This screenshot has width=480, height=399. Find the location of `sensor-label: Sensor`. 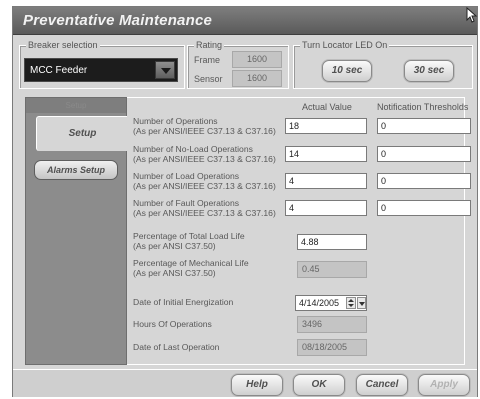

sensor-label: Sensor is located at coordinates (208, 79).